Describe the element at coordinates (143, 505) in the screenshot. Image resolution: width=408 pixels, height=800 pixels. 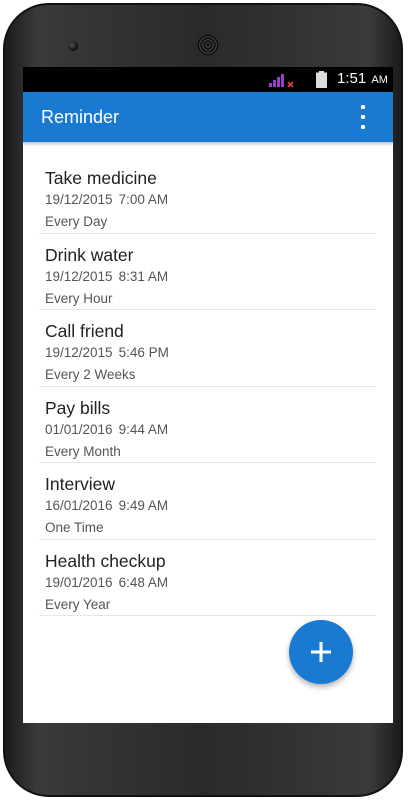
I see `reminder-time: 9:49 AM` at that location.